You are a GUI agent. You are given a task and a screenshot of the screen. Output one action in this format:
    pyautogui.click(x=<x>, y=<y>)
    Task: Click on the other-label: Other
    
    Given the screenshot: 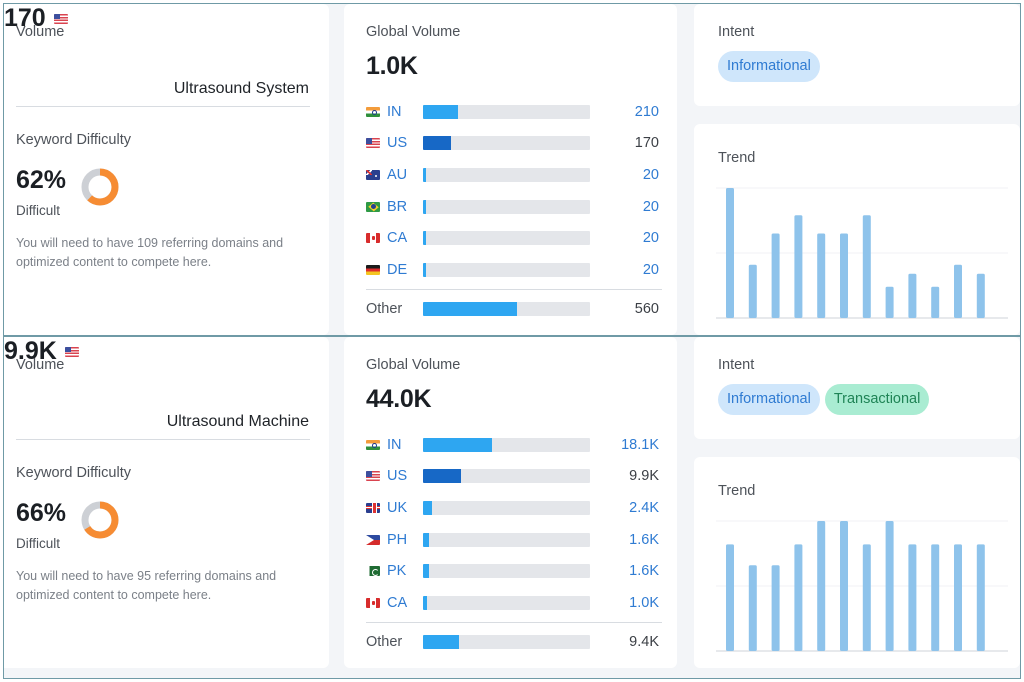 What is the action you would take?
    pyautogui.click(x=384, y=642)
    